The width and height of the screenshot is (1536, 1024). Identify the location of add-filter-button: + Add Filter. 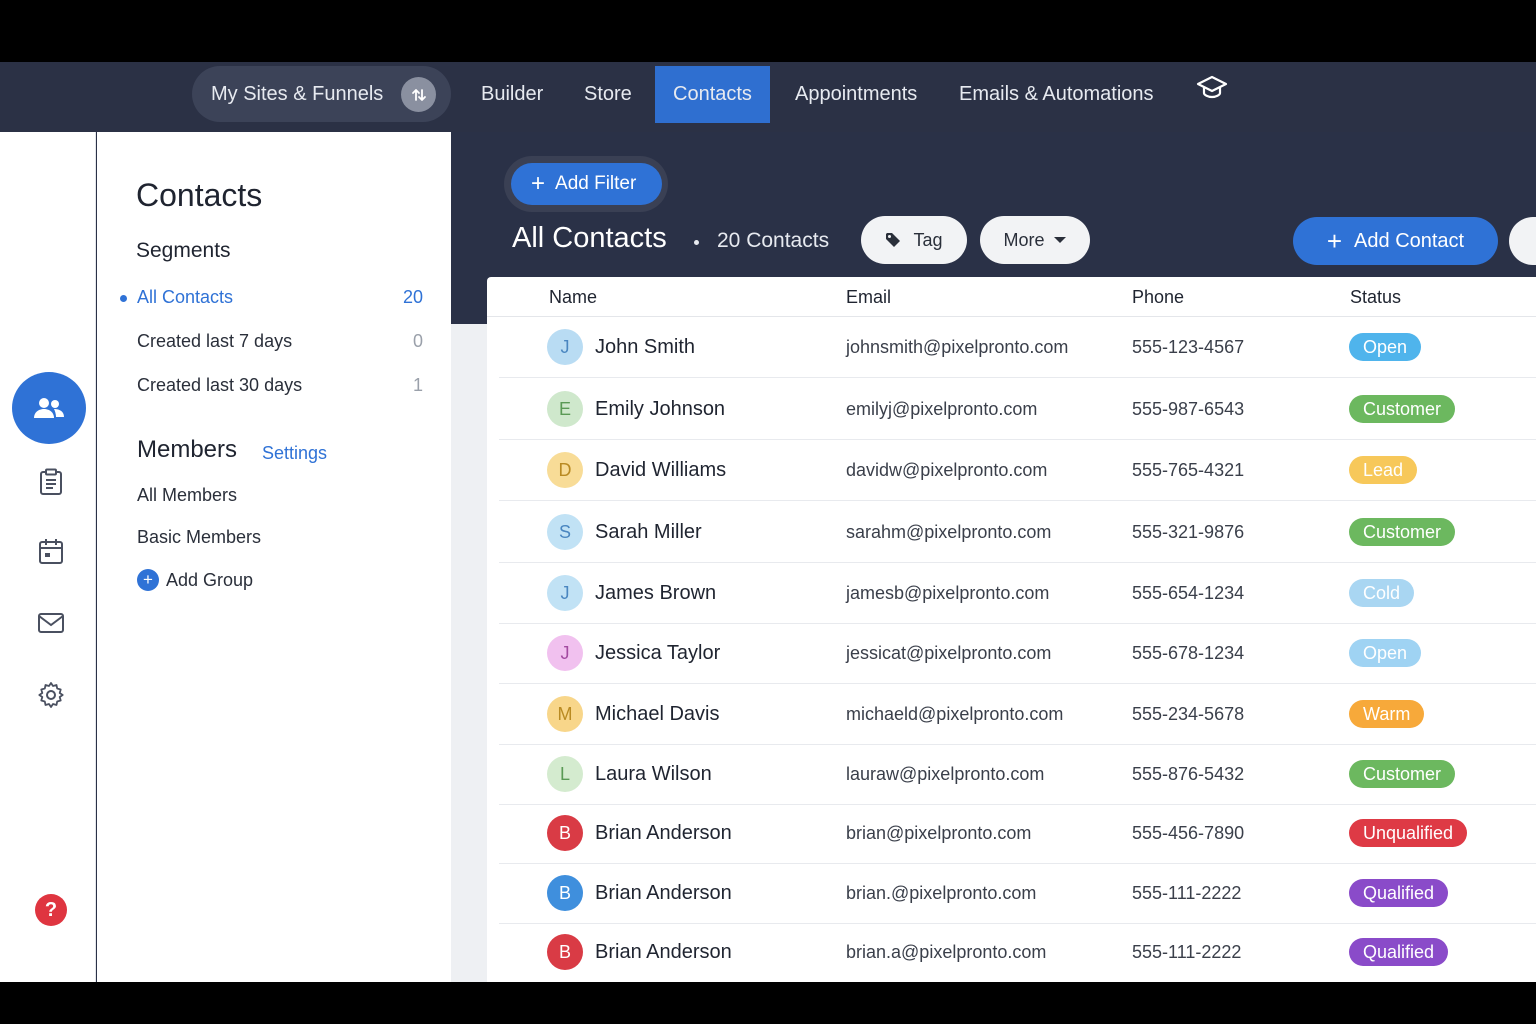
(586, 184).